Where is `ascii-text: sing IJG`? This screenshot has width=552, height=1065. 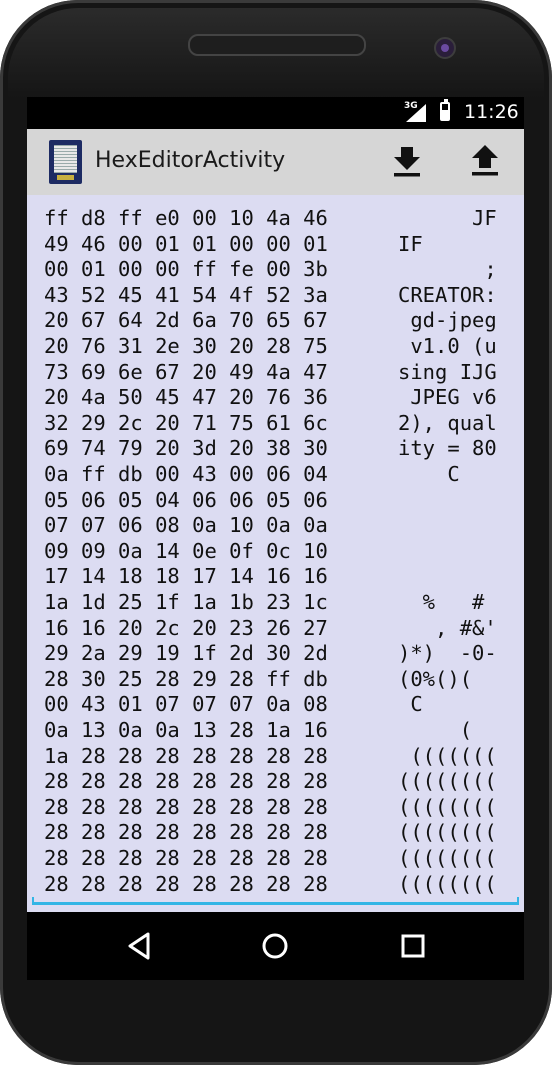 ascii-text: sing IJG is located at coordinates (447, 372).